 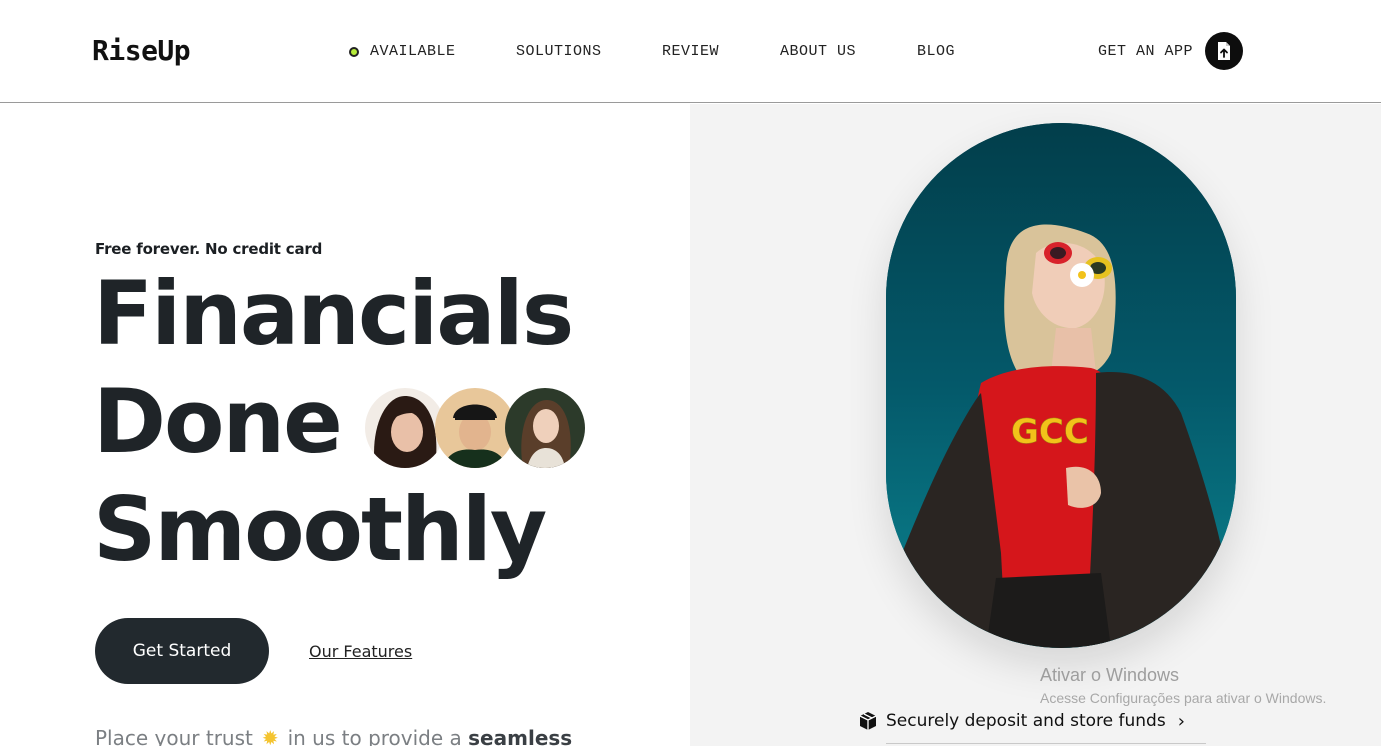 I want to click on divider, so click(x=1046, y=743).